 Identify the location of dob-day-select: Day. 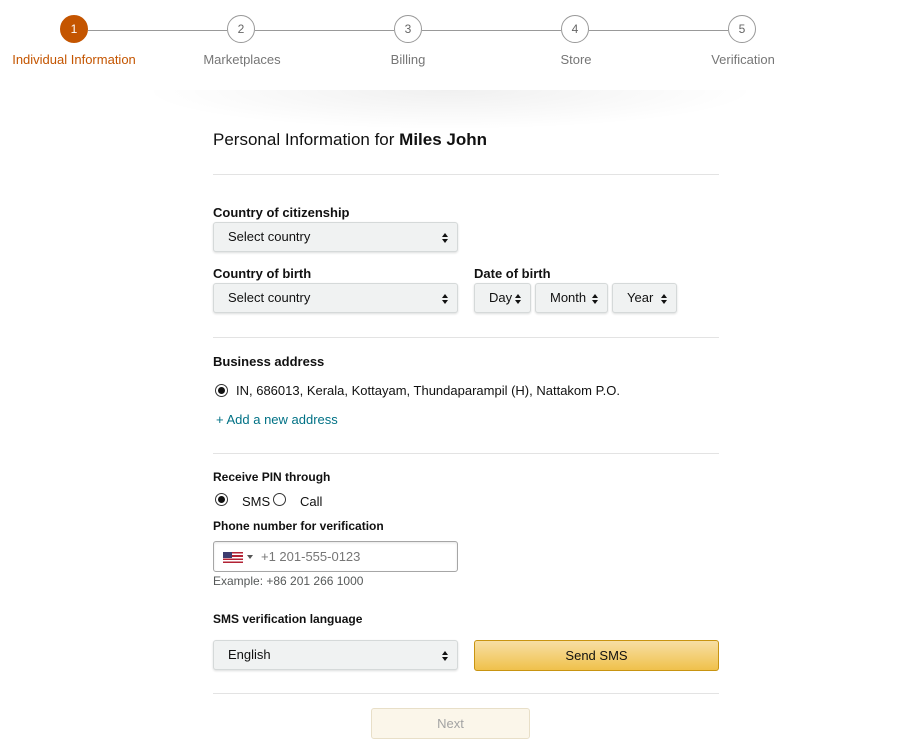
(502, 298).